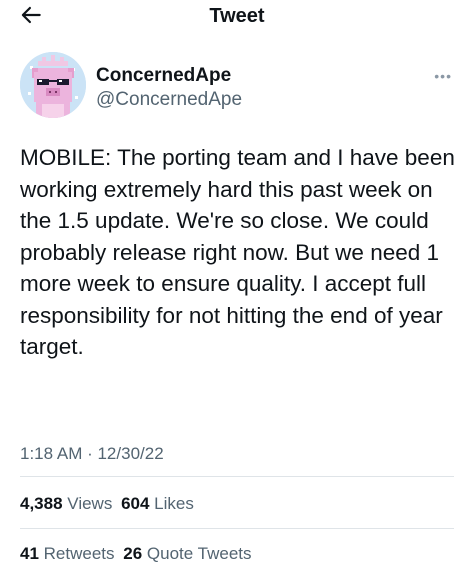 This screenshot has width=474, height=562. Describe the element at coordinates (41, 503) in the screenshot. I see `views-count: 4,388` at that location.